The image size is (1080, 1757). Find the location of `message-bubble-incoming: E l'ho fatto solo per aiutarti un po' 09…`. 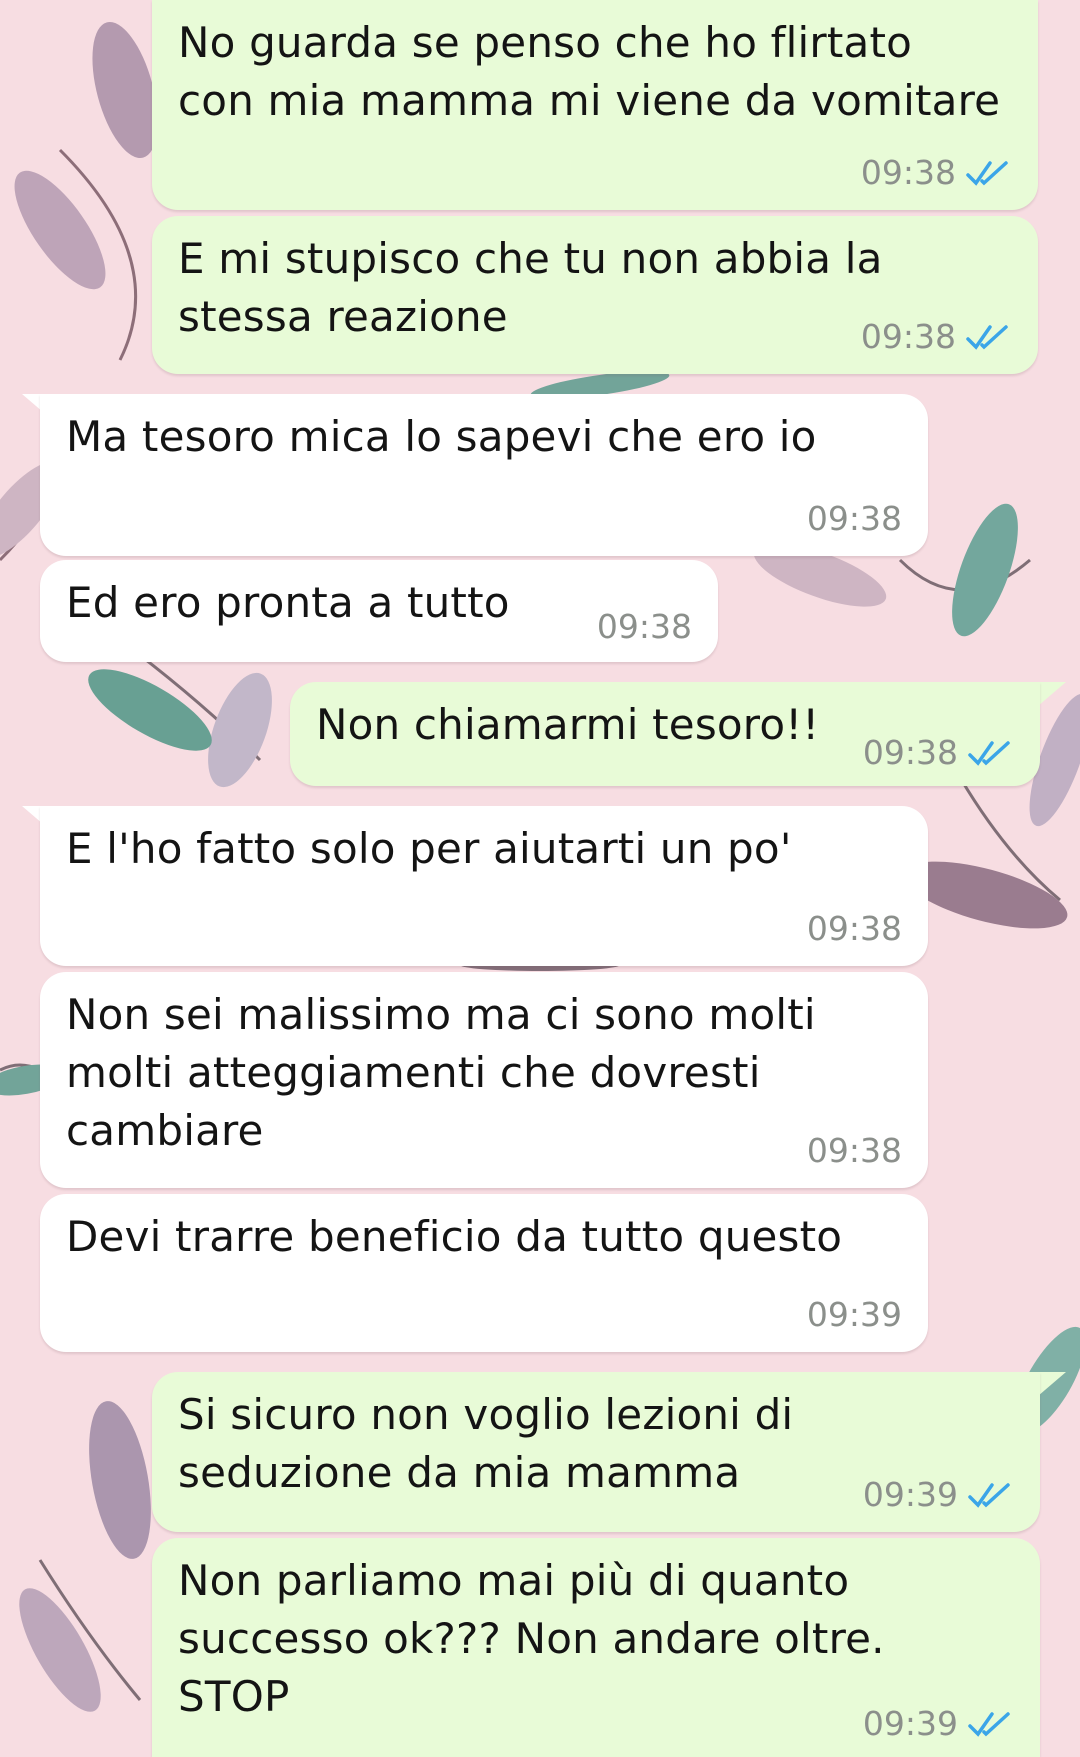

message-bubble-incoming: E l'ho fatto solo per aiutarti un po' 09… is located at coordinates (484, 886).